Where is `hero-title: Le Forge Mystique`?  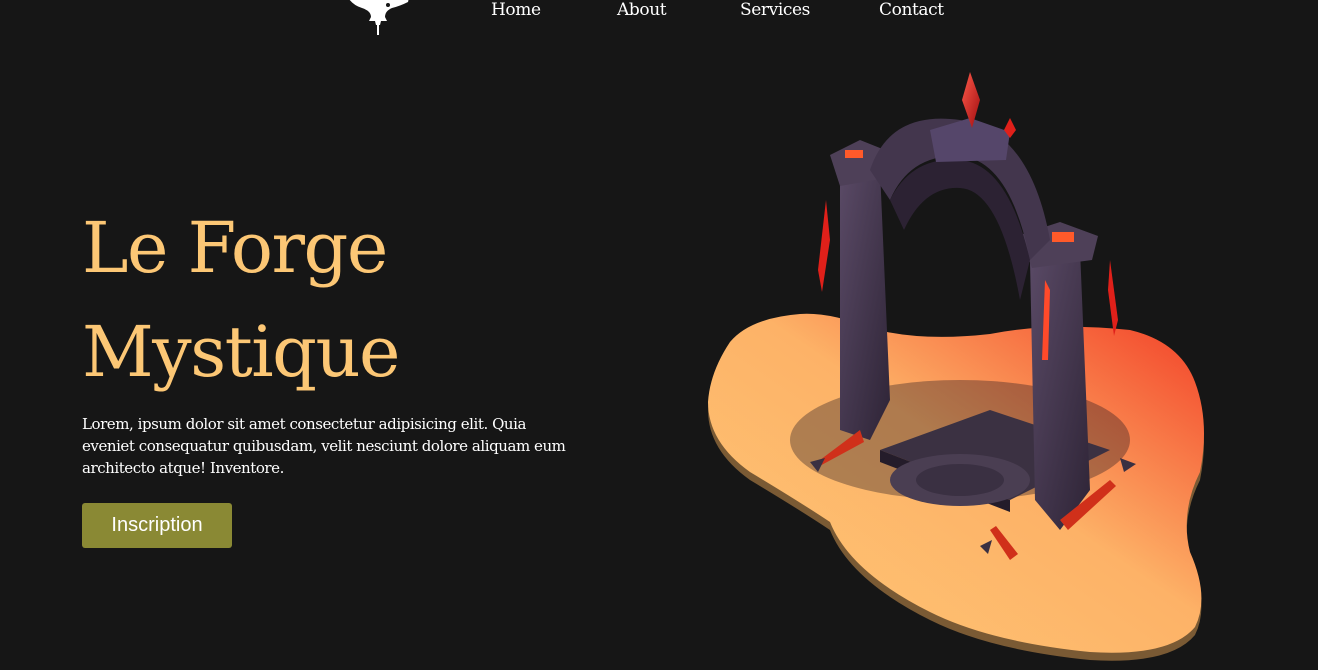
hero-title: Le Forge Mystique is located at coordinates (342, 300).